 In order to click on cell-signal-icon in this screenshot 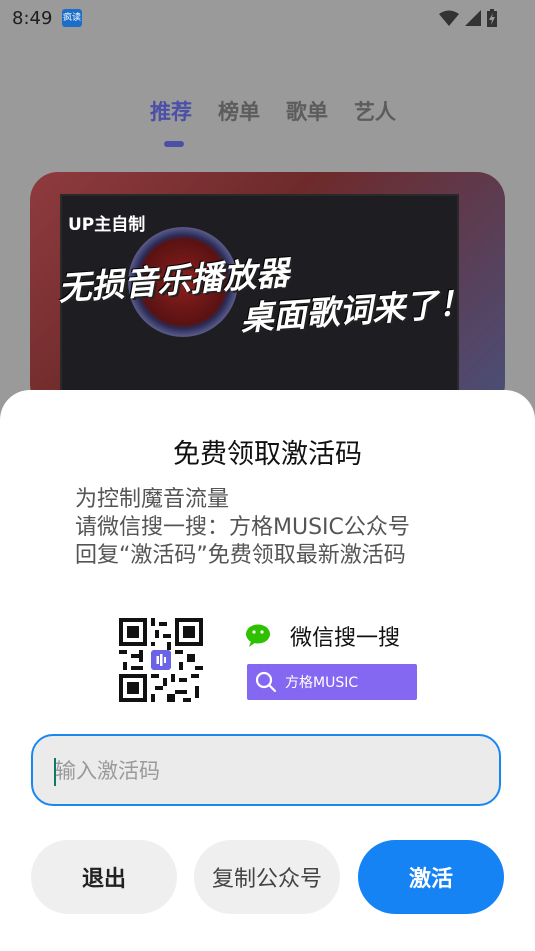, I will do `click(473, 18)`.